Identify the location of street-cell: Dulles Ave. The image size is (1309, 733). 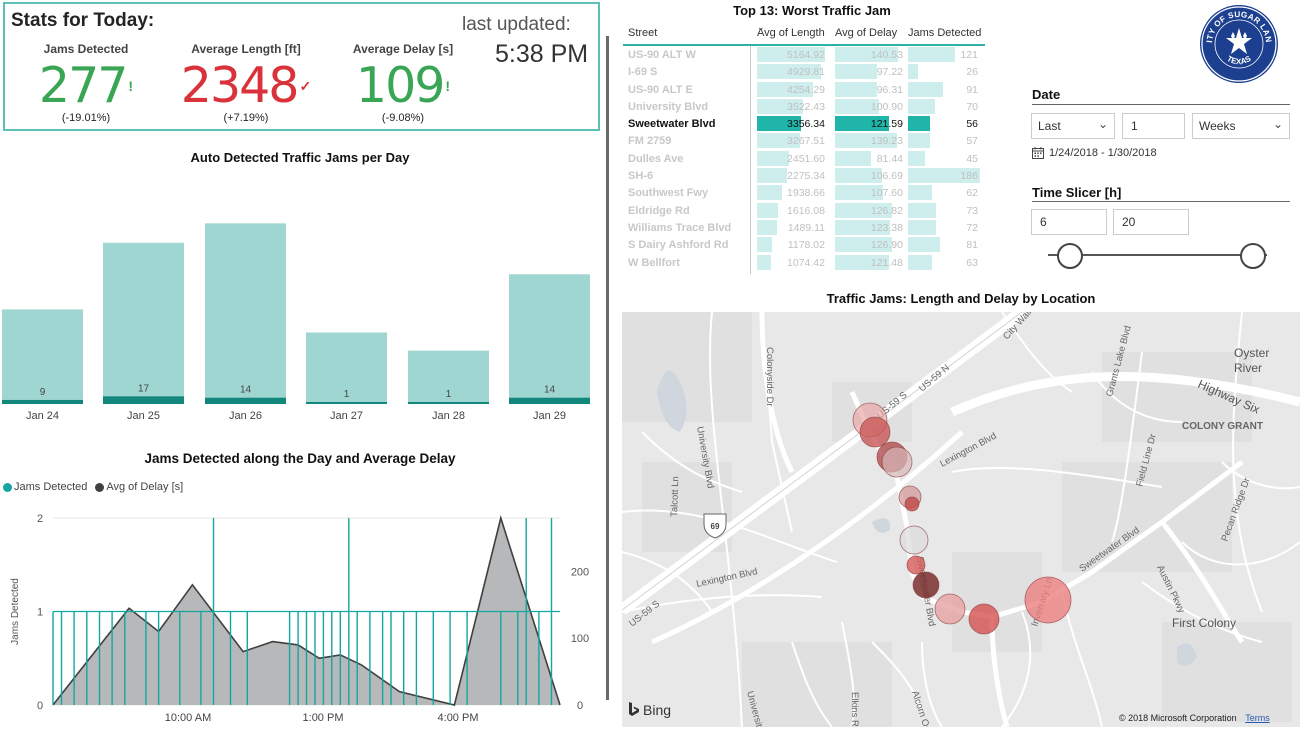
(656, 158).